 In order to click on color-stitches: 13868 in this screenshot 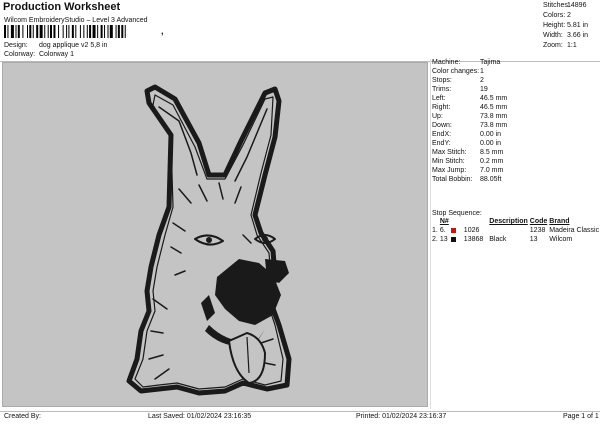, I will do `click(469, 239)`.